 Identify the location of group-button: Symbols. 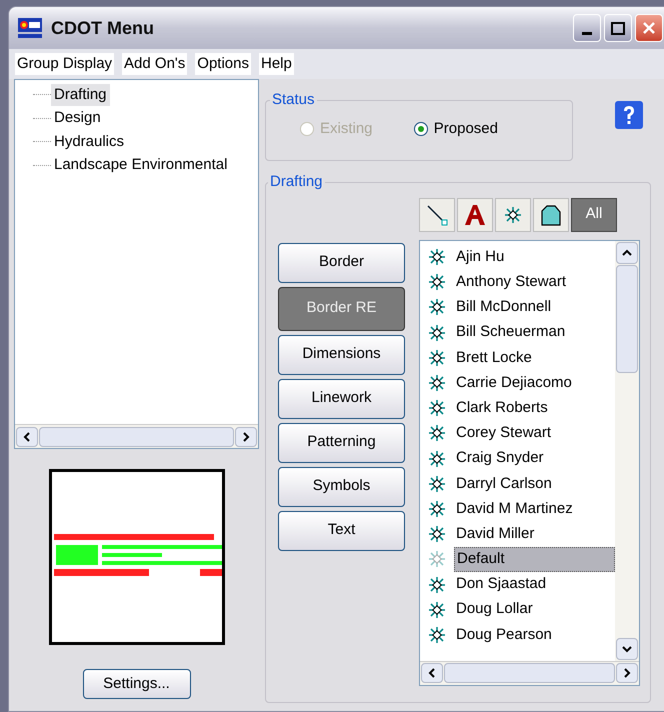
(341, 486).